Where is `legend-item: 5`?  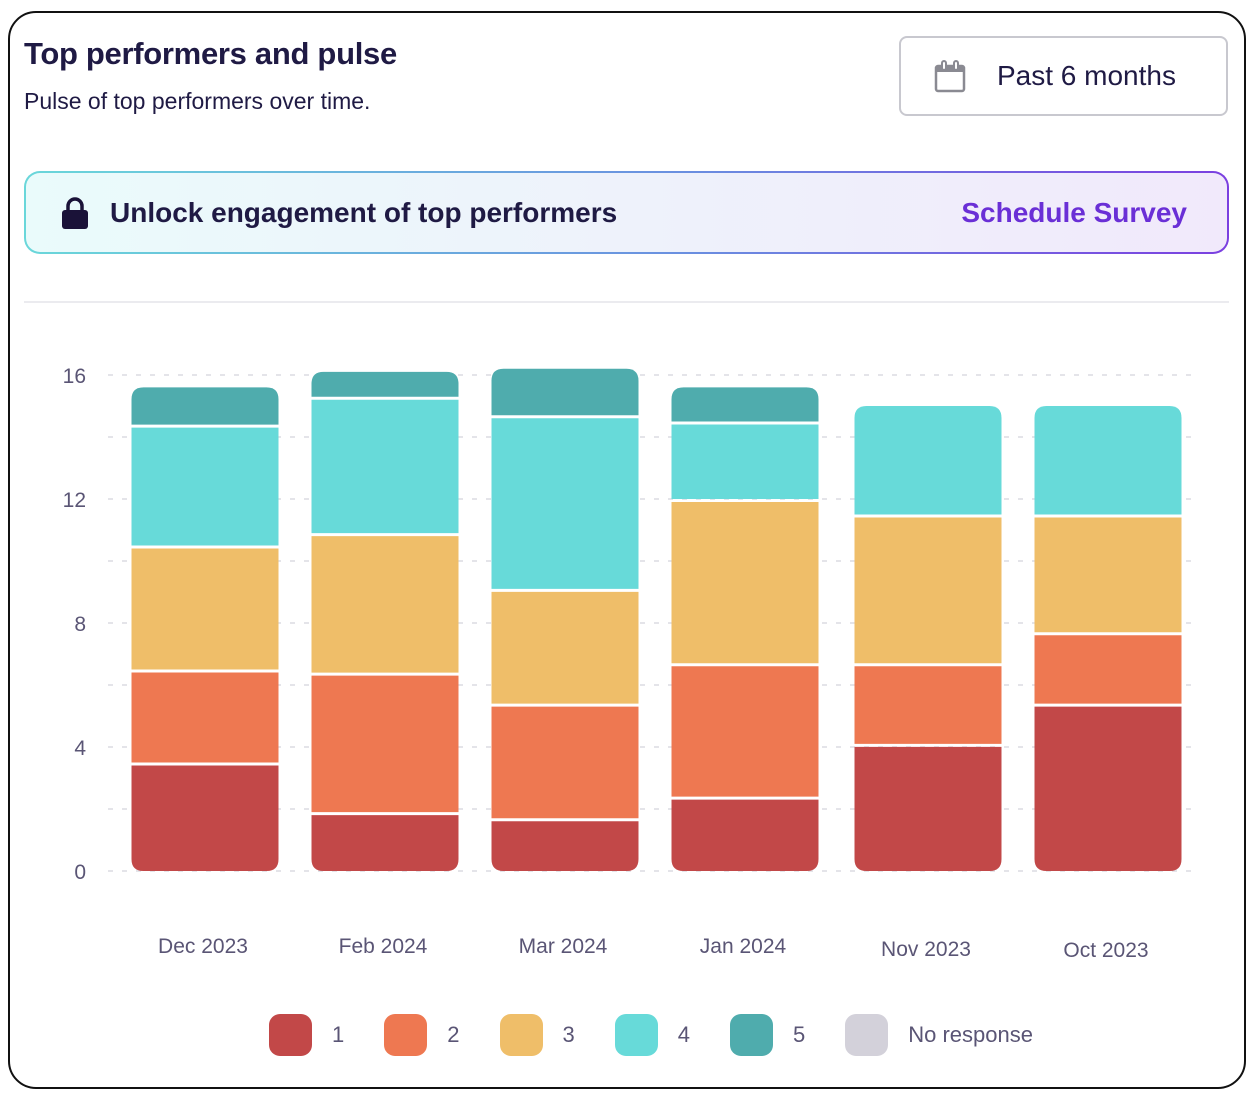
legend-item: 5 is located at coordinates (767, 1035).